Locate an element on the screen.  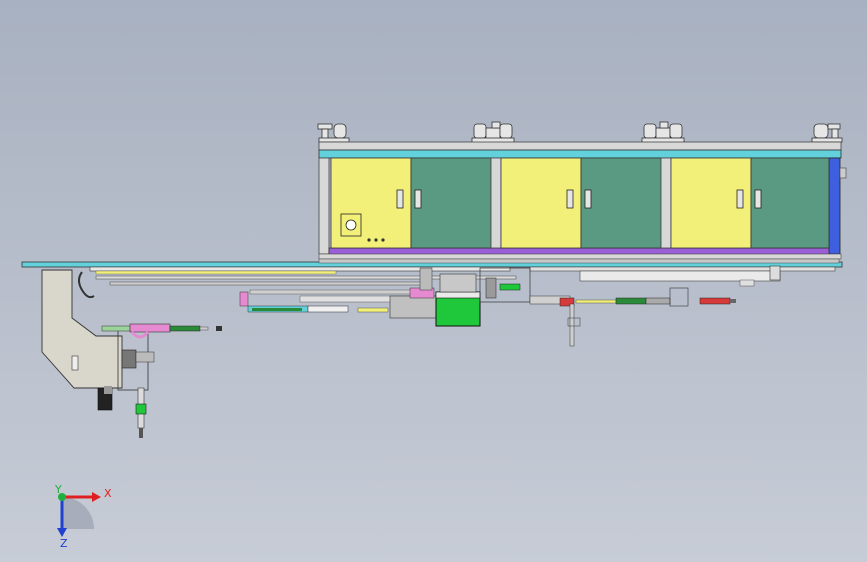
x-axis-label: X is located at coordinates (108, 493).